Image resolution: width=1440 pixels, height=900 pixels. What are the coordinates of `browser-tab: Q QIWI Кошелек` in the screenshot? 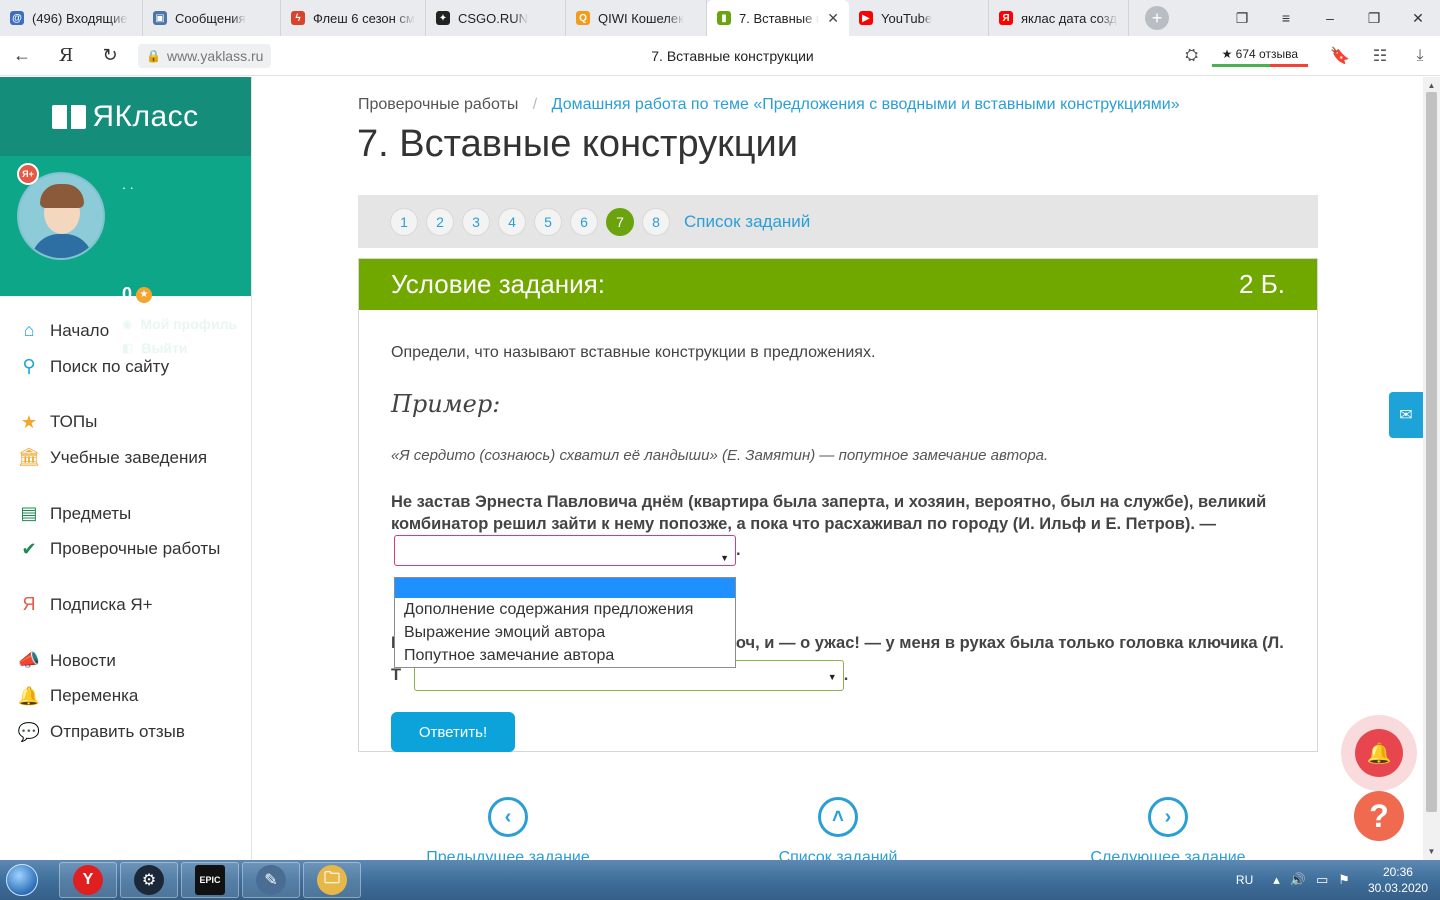 It's located at (636, 18).